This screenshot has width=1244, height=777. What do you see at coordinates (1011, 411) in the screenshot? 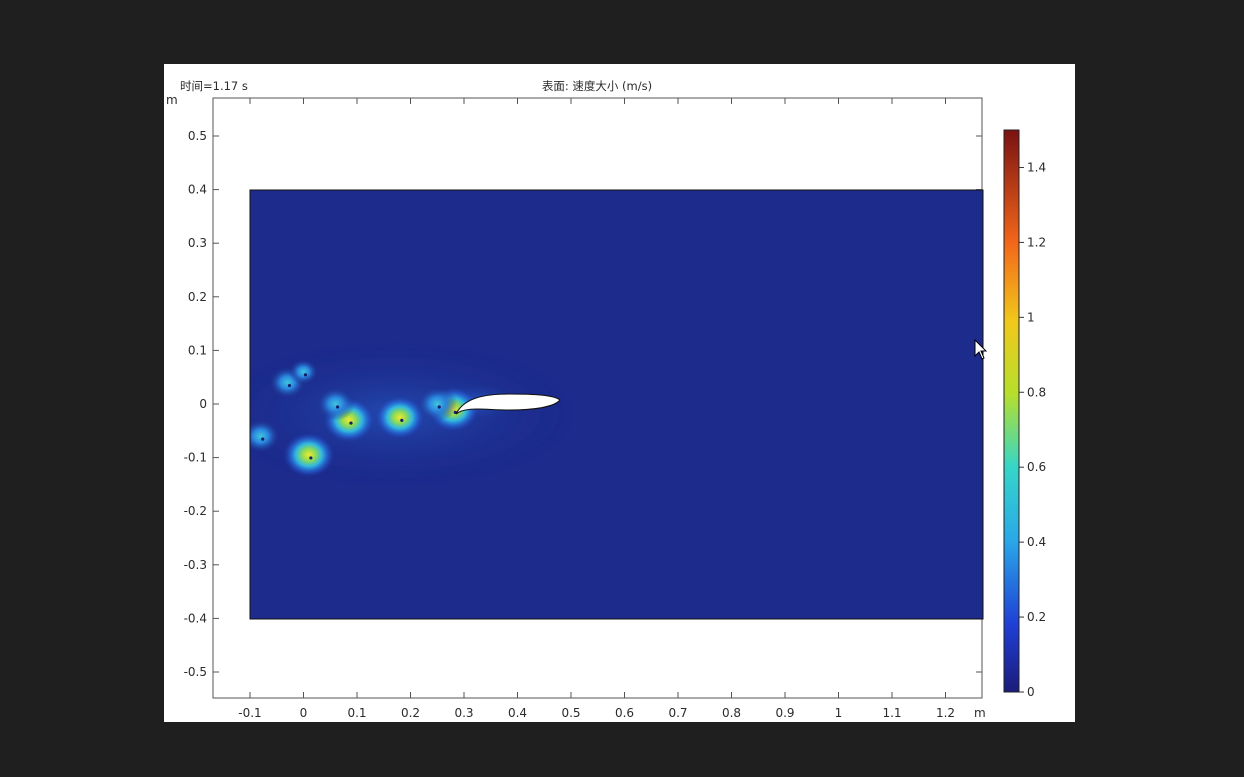
I see `colorbar` at bounding box center [1011, 411].